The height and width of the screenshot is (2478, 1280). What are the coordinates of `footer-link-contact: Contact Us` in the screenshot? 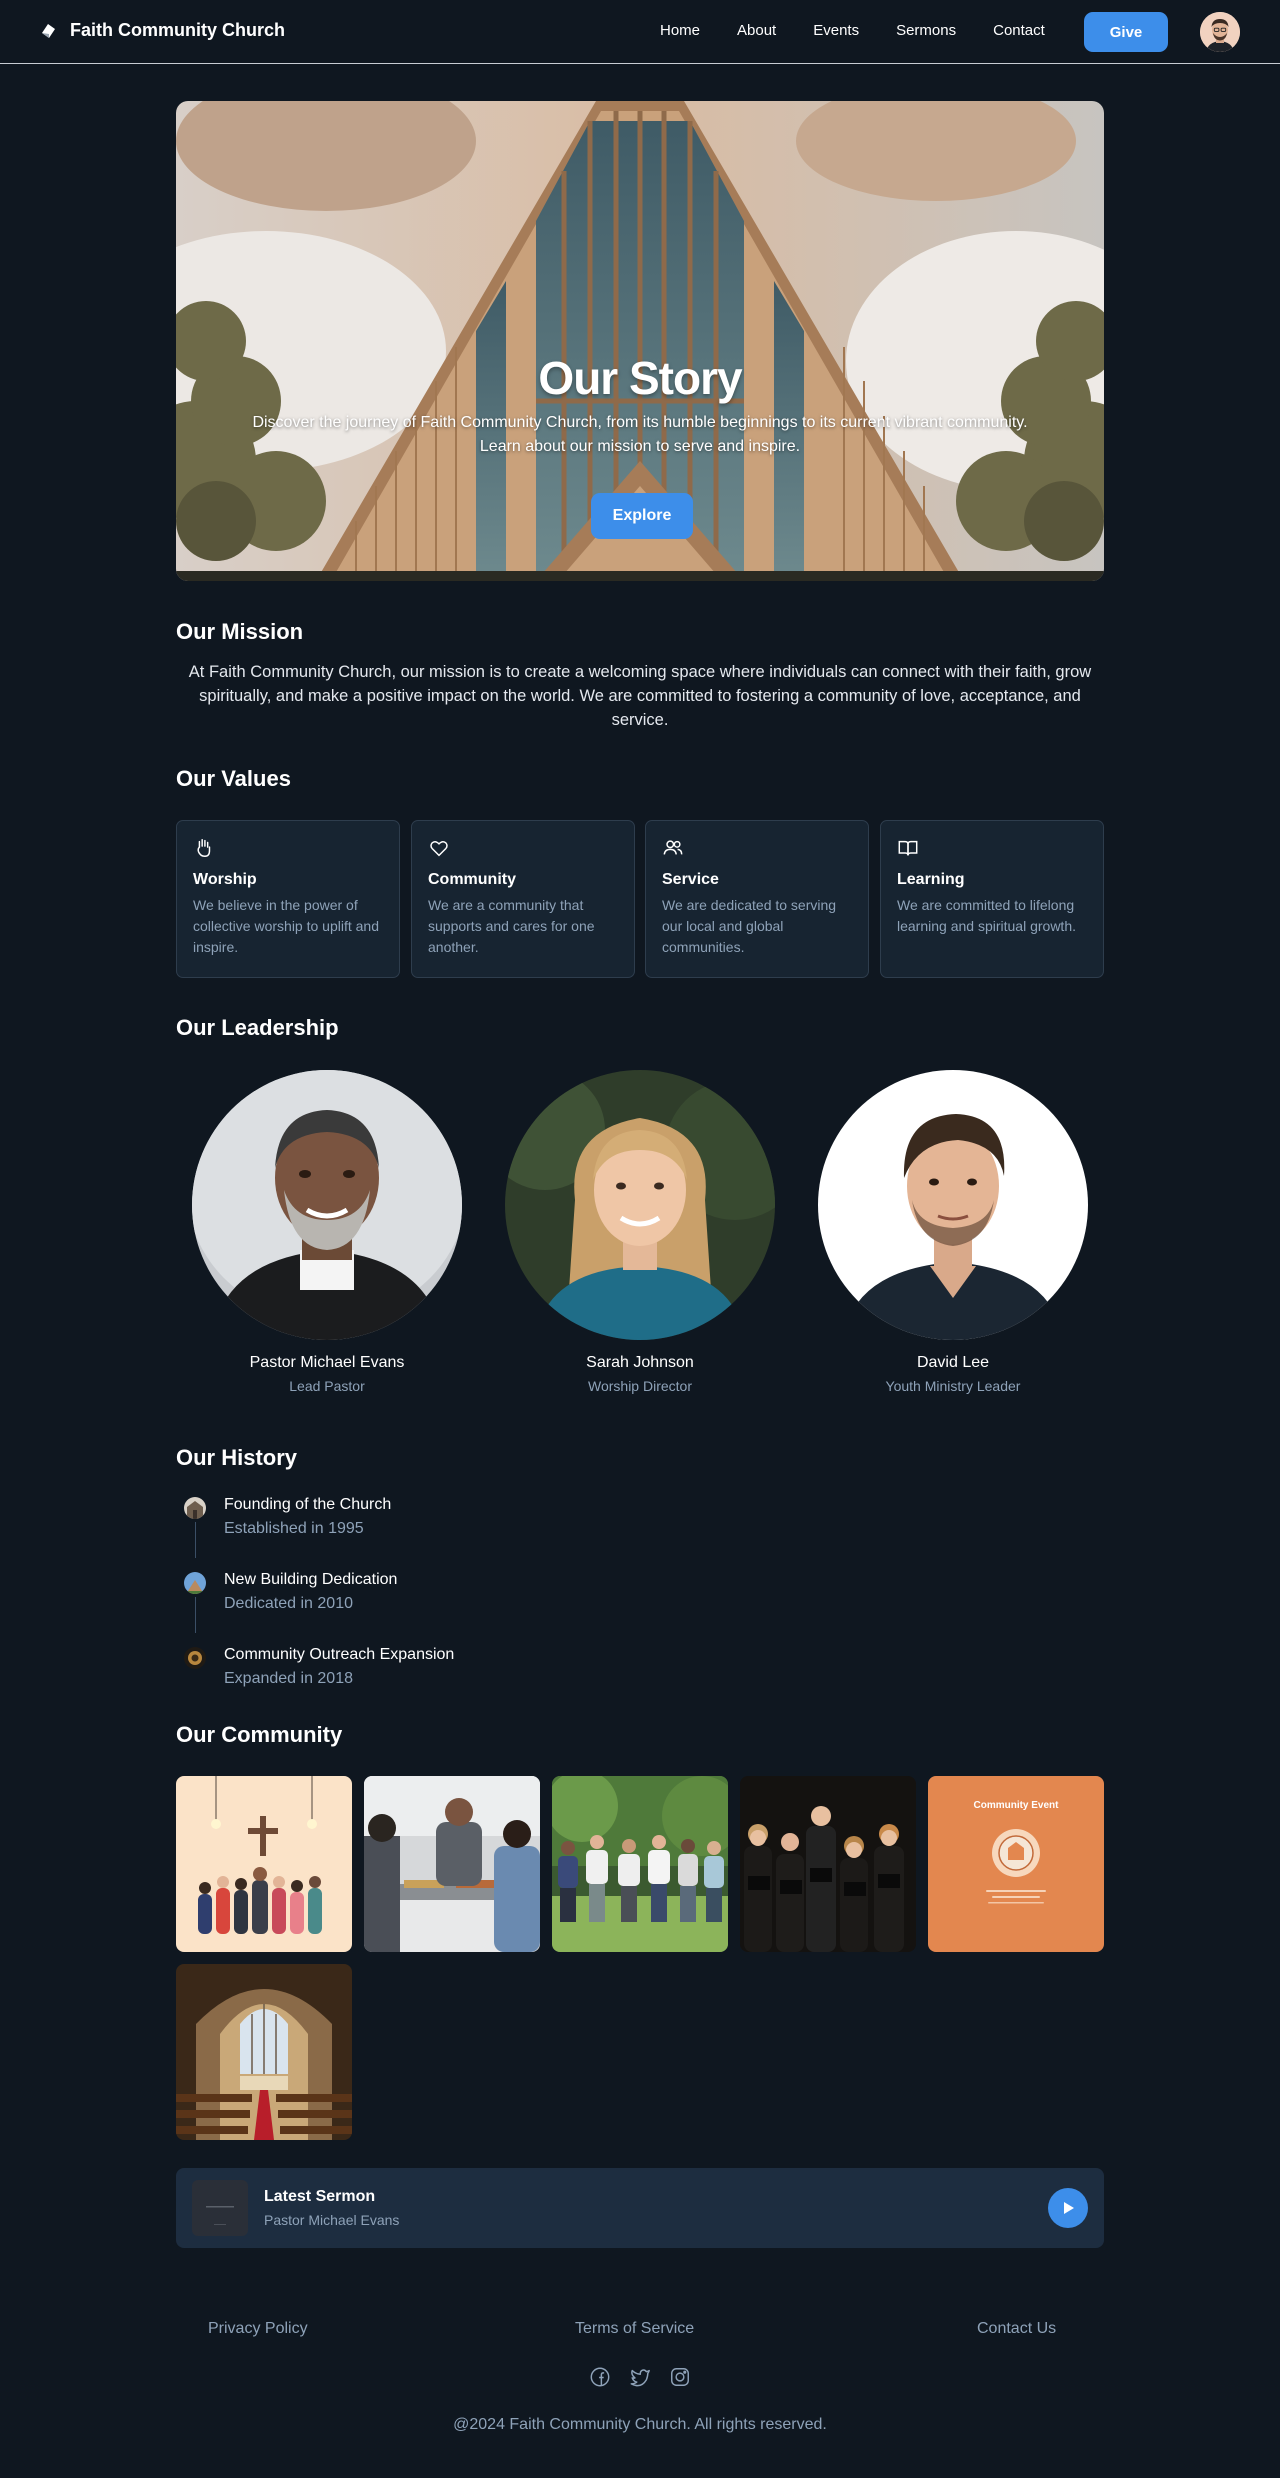 It's located at (1016, 2329).